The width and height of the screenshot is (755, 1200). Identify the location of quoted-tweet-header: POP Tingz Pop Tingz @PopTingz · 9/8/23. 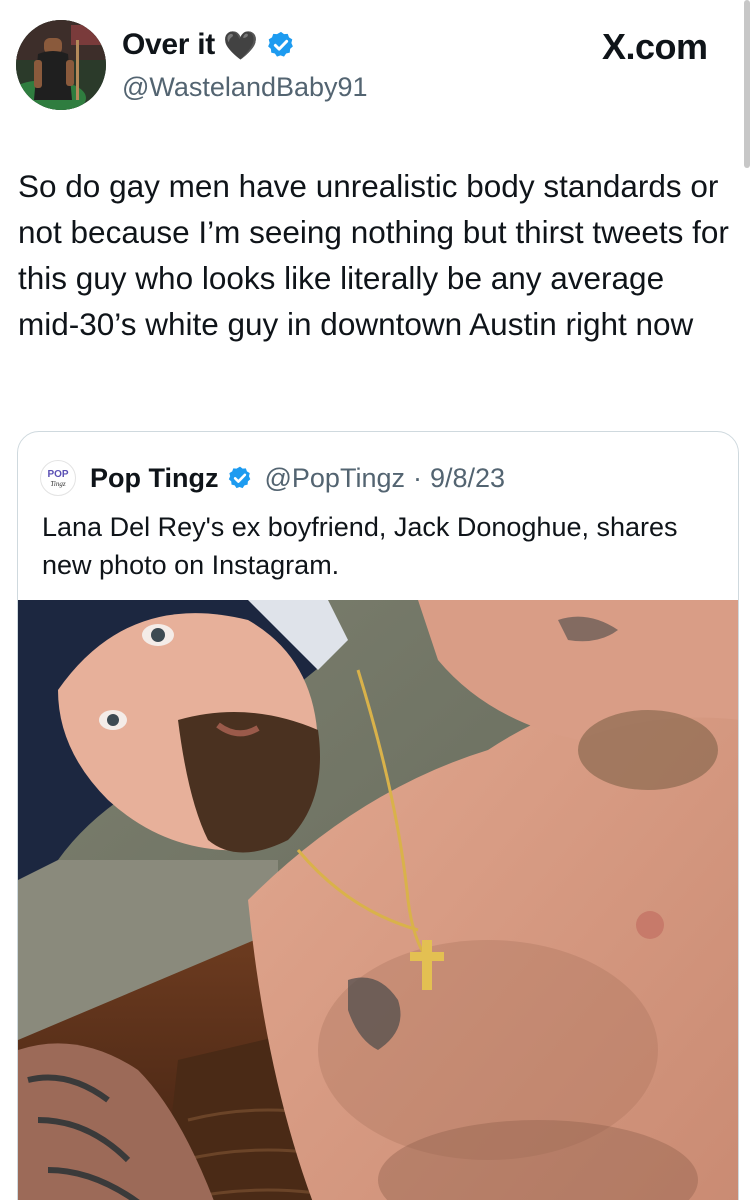
(272, 478).